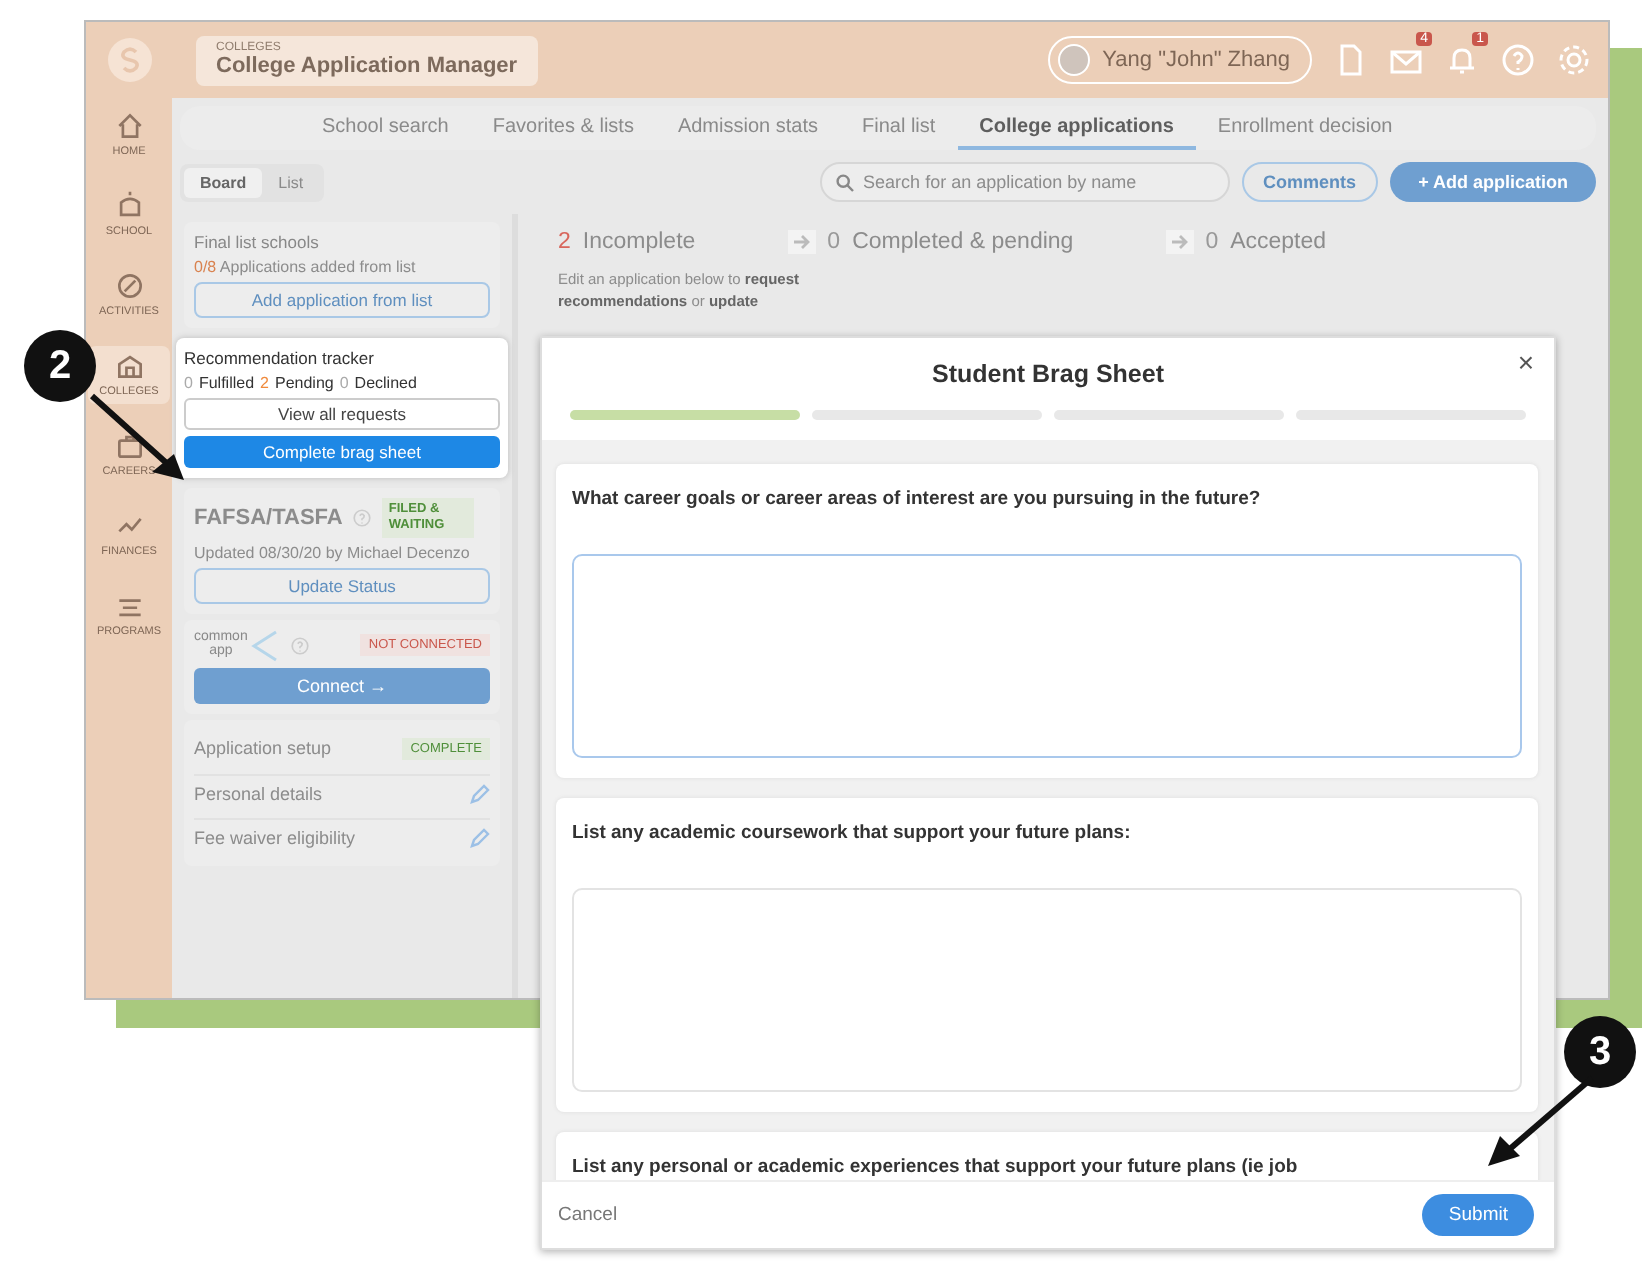  Describe the element at coordinates (304, 383) in the screenshot. I see `status-label: Pending` at that location.